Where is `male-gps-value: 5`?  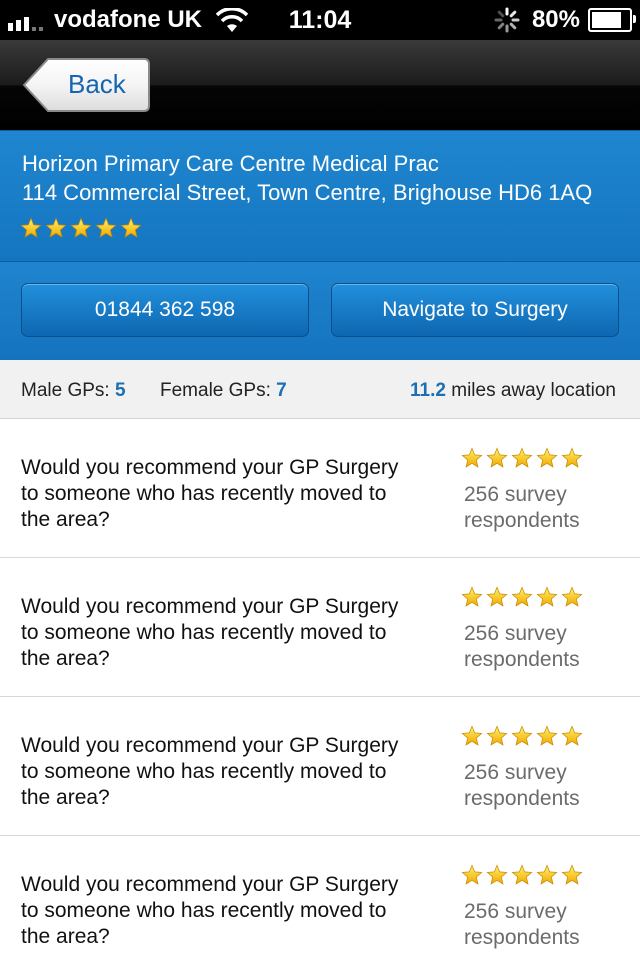
male-gps-value: 5 is located at coordinates (120, 390).